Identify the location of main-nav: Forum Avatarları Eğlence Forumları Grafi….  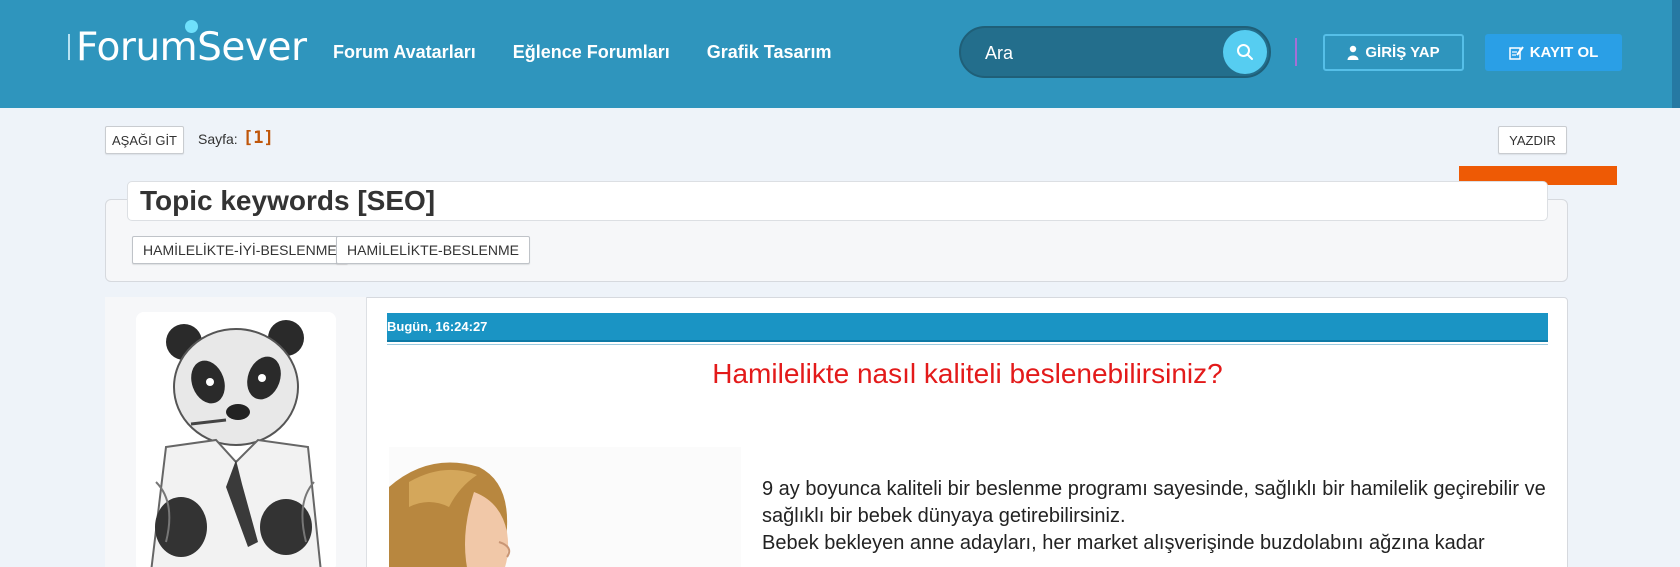
(582, 52).